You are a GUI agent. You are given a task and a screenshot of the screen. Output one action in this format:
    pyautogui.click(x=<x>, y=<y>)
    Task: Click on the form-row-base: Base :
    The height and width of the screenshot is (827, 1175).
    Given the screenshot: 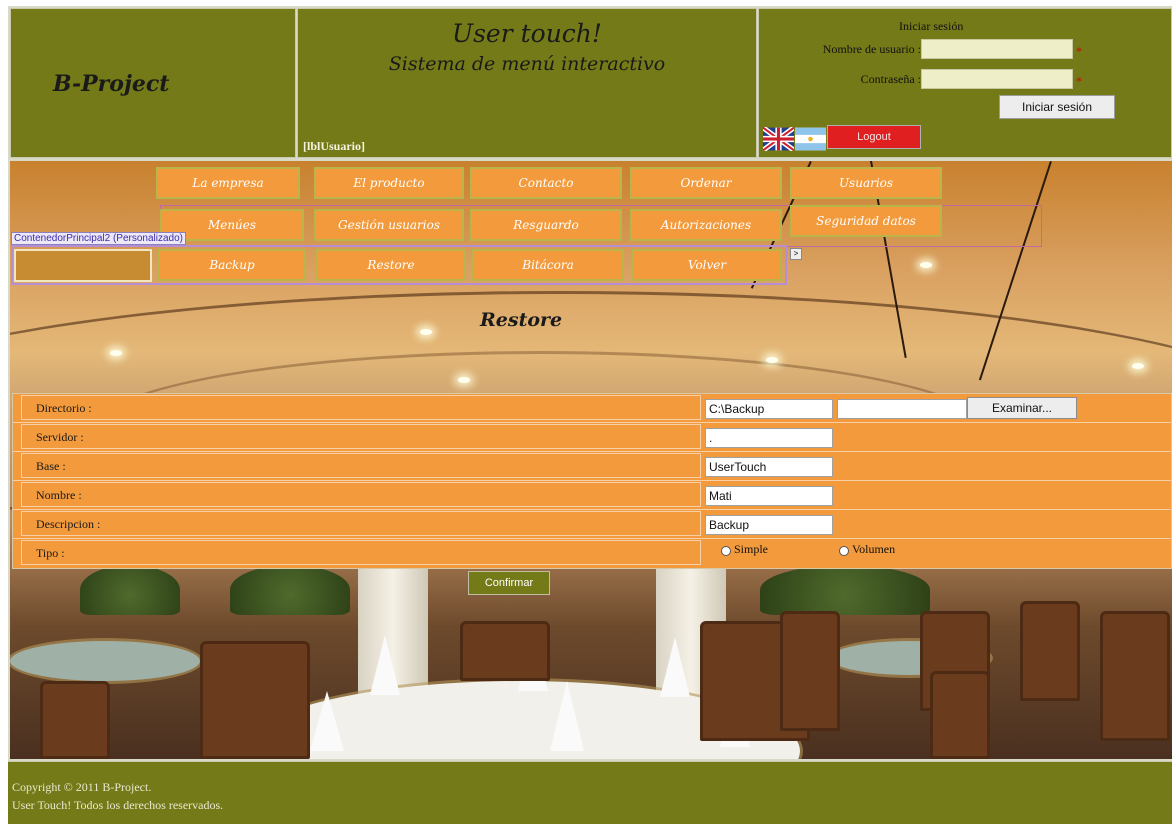 What is the action you would take?
    pyautogui.click(x=592, y=466)
    